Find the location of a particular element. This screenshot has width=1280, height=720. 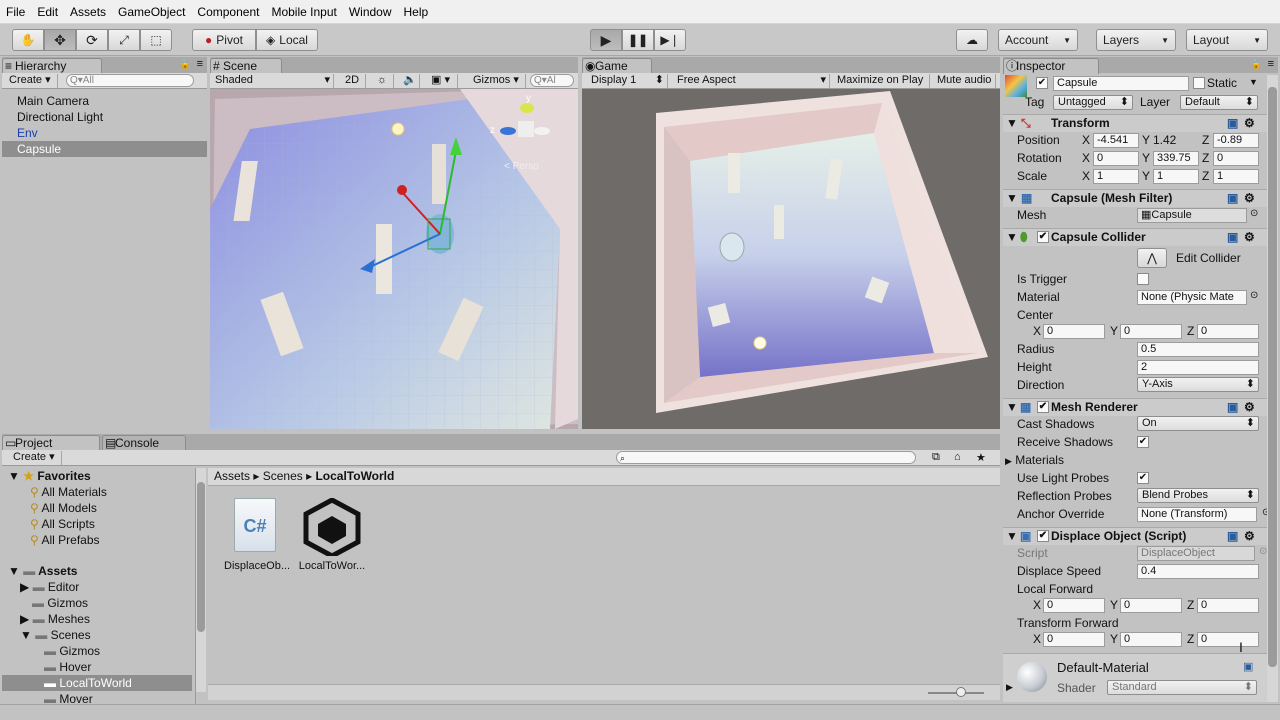

icon-size-slider is located at coordinates (956, 692).